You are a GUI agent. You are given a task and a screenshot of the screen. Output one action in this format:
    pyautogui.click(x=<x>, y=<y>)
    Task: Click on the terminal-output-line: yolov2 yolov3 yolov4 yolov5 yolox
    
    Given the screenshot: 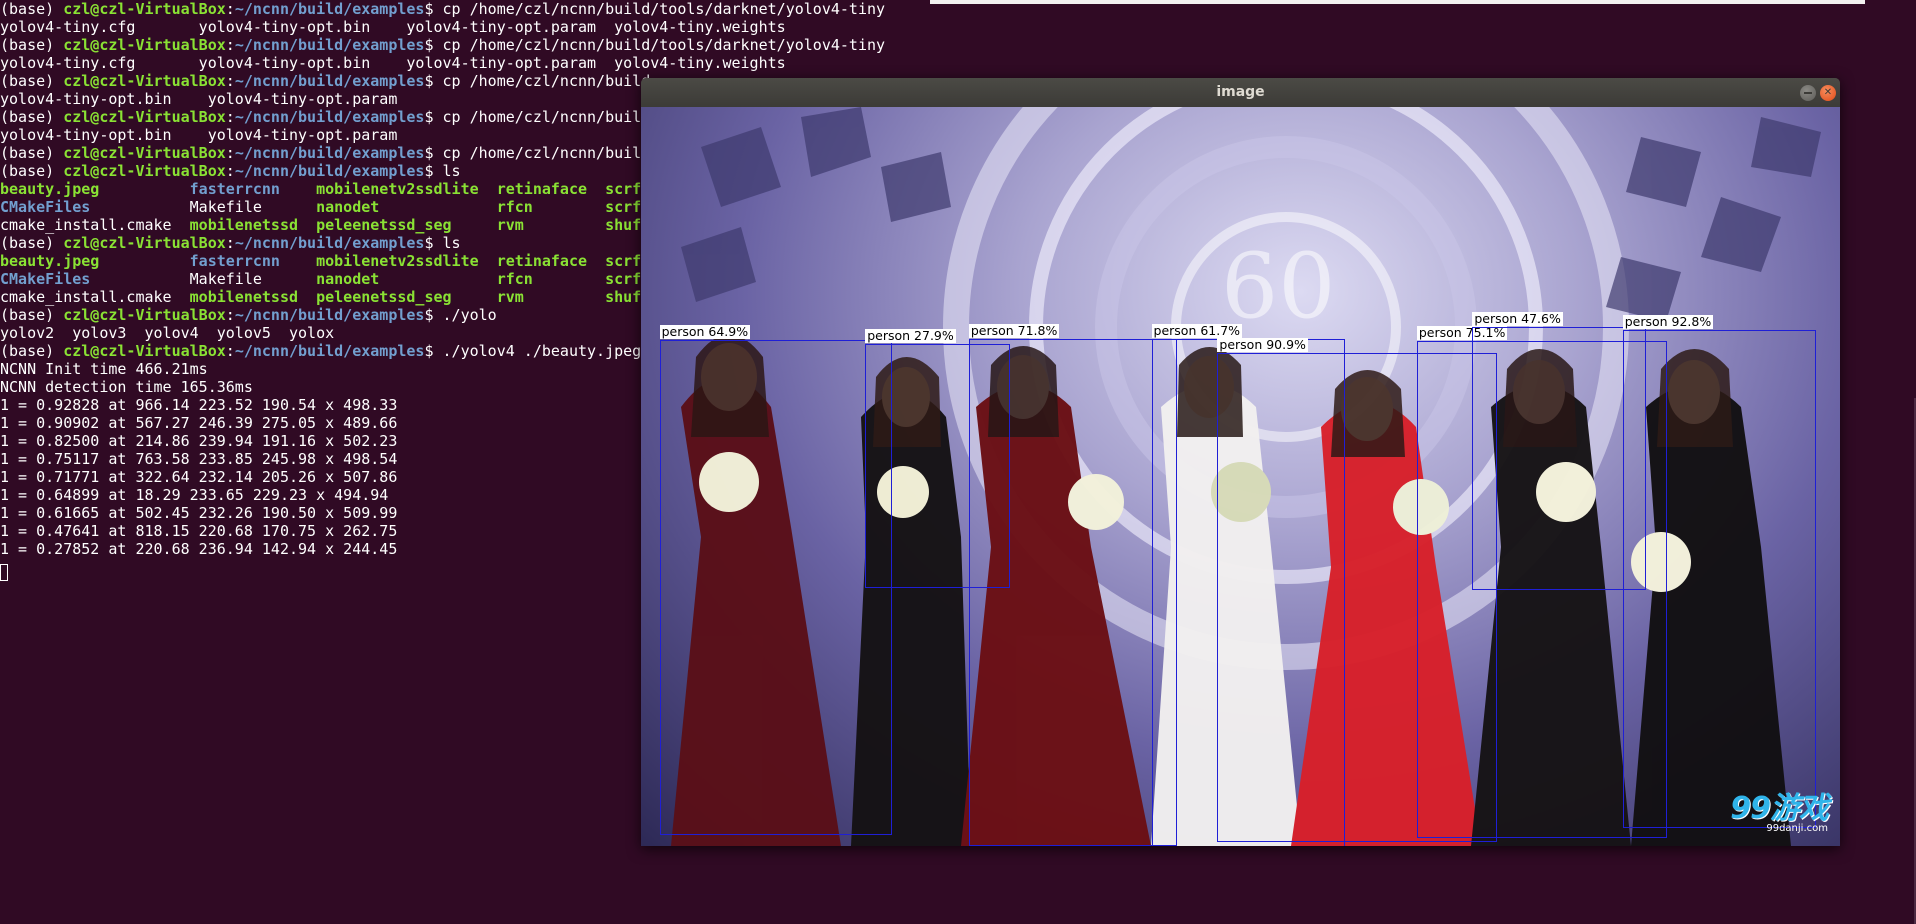 What is the action you would take?
    pyautogui.click(x=167, y=333)
    